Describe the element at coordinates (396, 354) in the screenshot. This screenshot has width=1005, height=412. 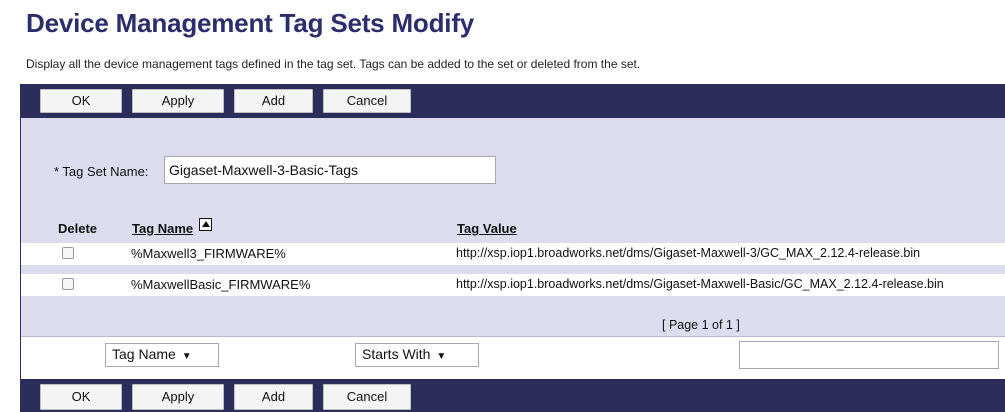
I see `search-mode-value: Starts With` at that location.